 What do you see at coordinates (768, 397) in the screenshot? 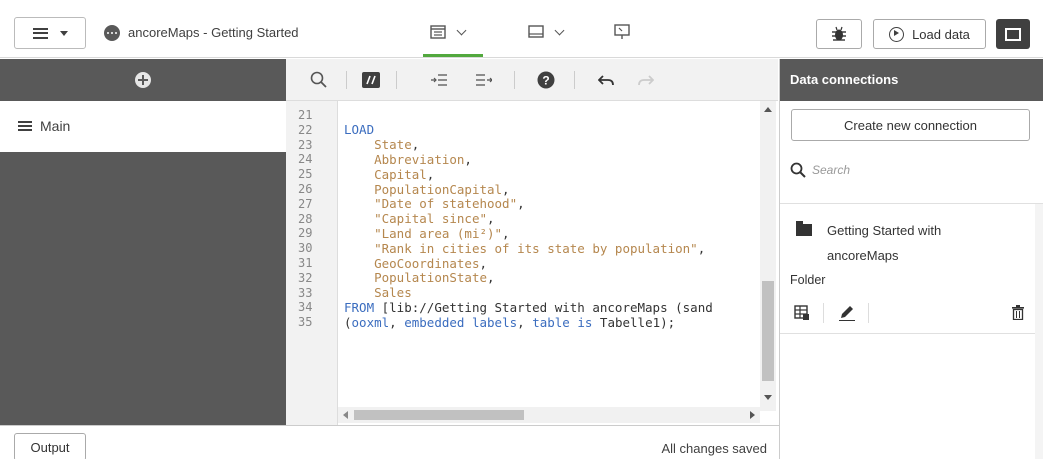
I see `scroll-down-arrow-icon` at bounding box center [768, 397].